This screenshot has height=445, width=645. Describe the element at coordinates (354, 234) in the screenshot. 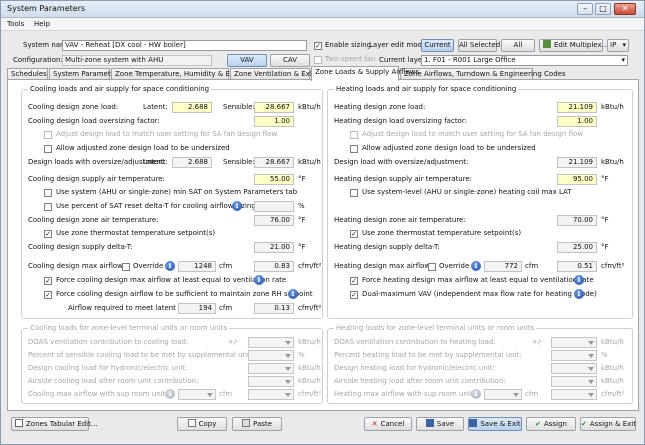

I see `heating-use-thermostat-checkbox: ✓` at that location.